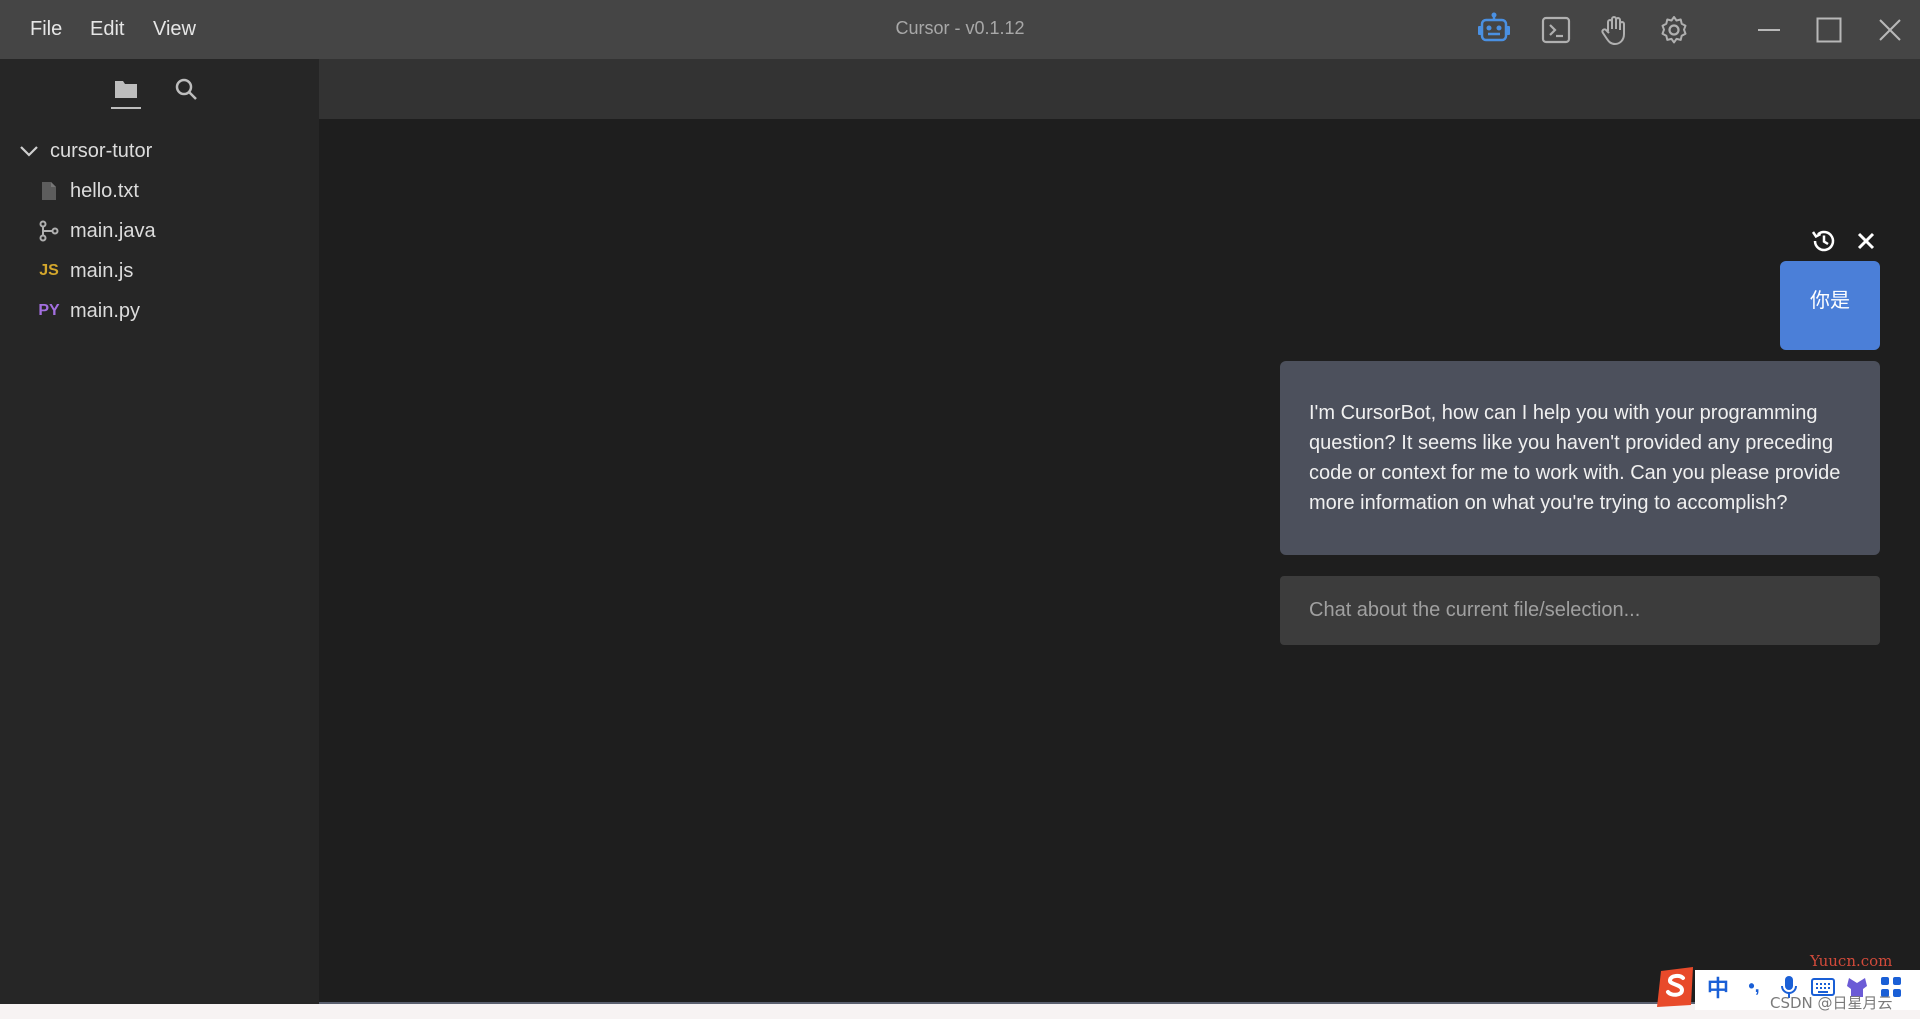 The image size is (1920, 1019). What do you see at coordinates (102, 270) in the screenshot?
I see `file-name: main.js` at bounding box center [102, 270].